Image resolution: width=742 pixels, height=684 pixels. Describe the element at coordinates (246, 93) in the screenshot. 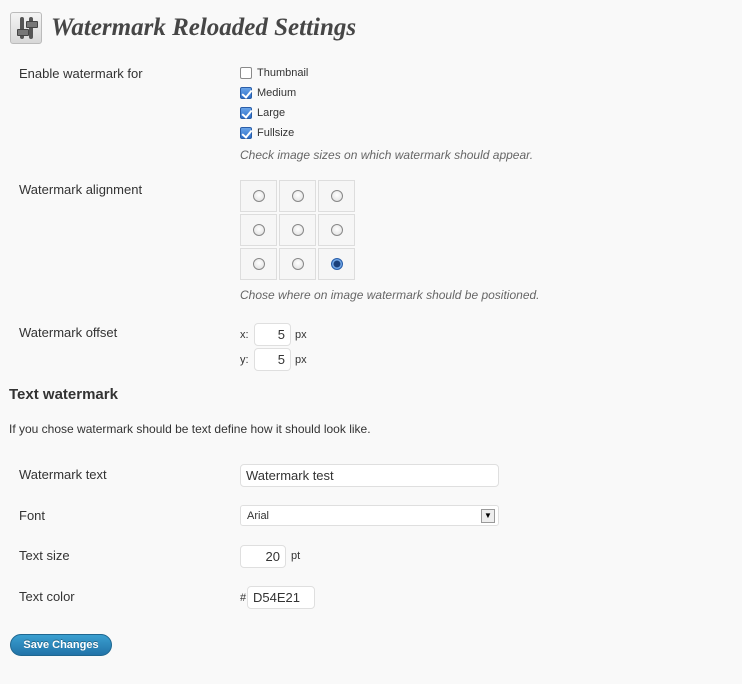

I see `checkbox-medium` at that location.